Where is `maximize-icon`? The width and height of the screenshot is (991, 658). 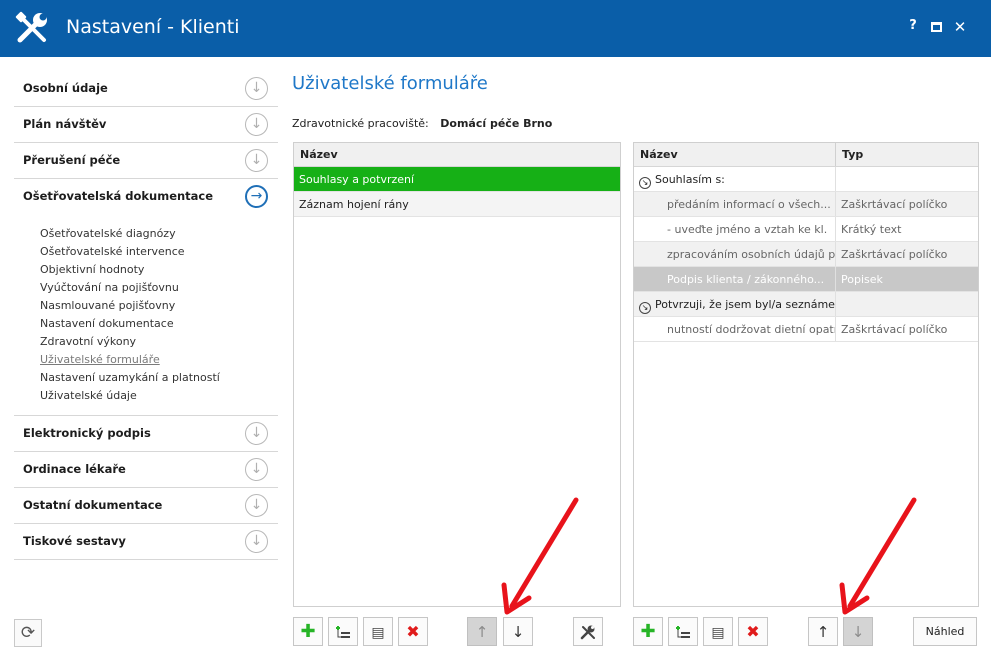 maximize-icon is located at coordinates (936, 27).